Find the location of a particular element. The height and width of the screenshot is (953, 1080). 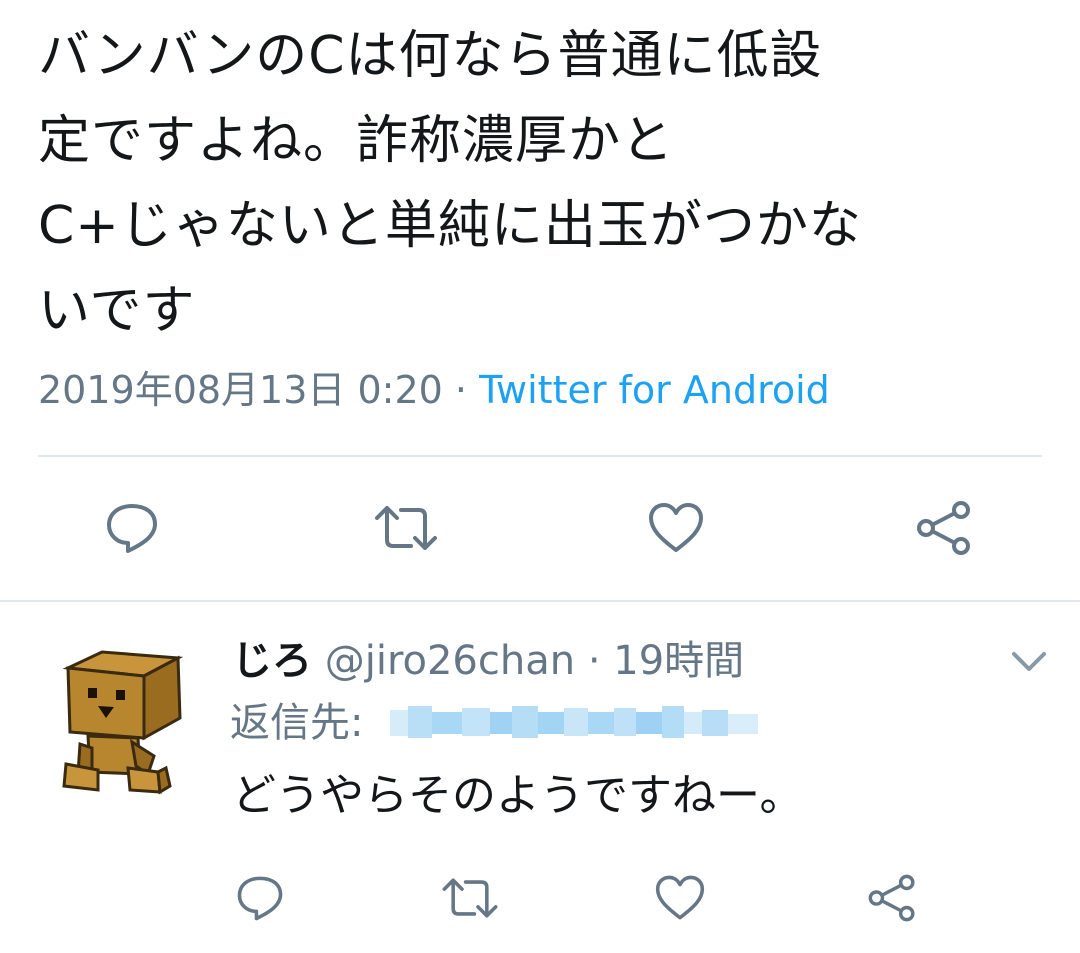

blurred-mention is located at coordinates (574, 723).